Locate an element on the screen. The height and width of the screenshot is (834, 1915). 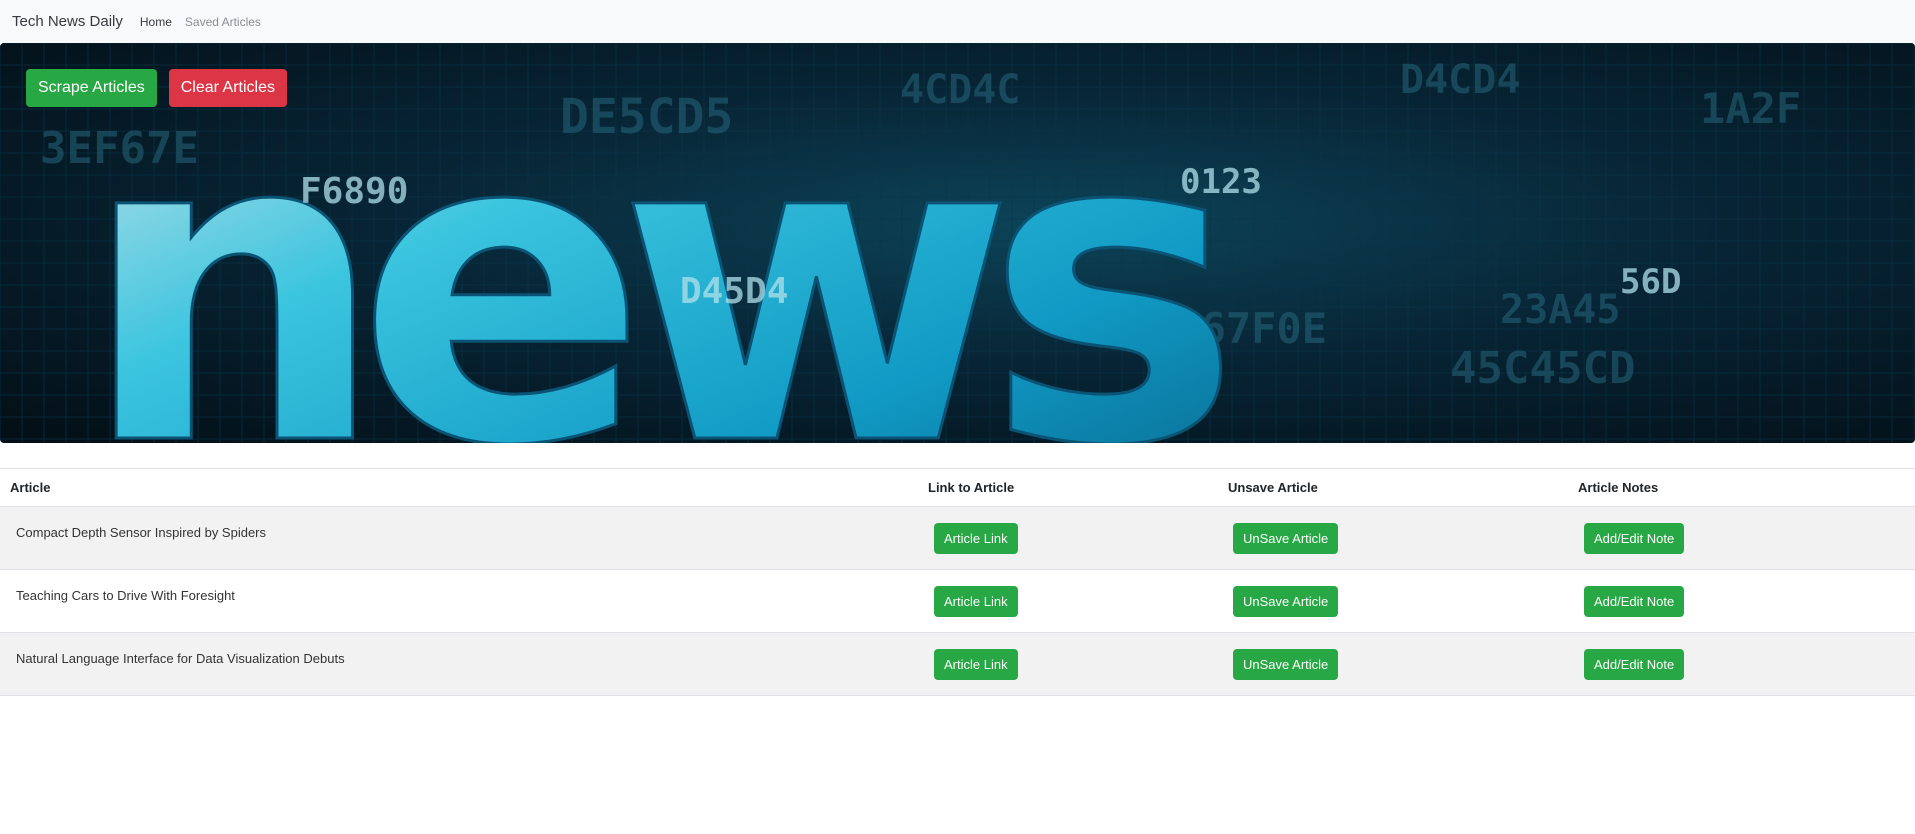
header-unsave: Unsave Article is located at coordinates (1403, 487).